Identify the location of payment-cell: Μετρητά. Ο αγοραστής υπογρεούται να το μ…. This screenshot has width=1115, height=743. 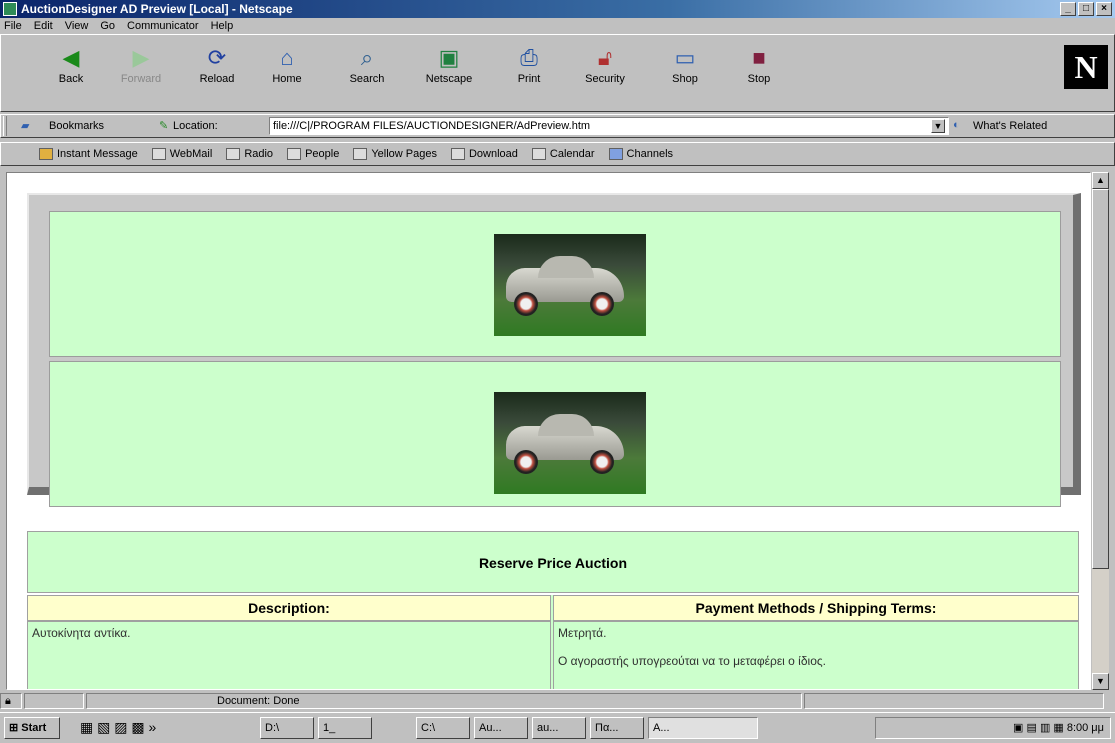
(816, 655).